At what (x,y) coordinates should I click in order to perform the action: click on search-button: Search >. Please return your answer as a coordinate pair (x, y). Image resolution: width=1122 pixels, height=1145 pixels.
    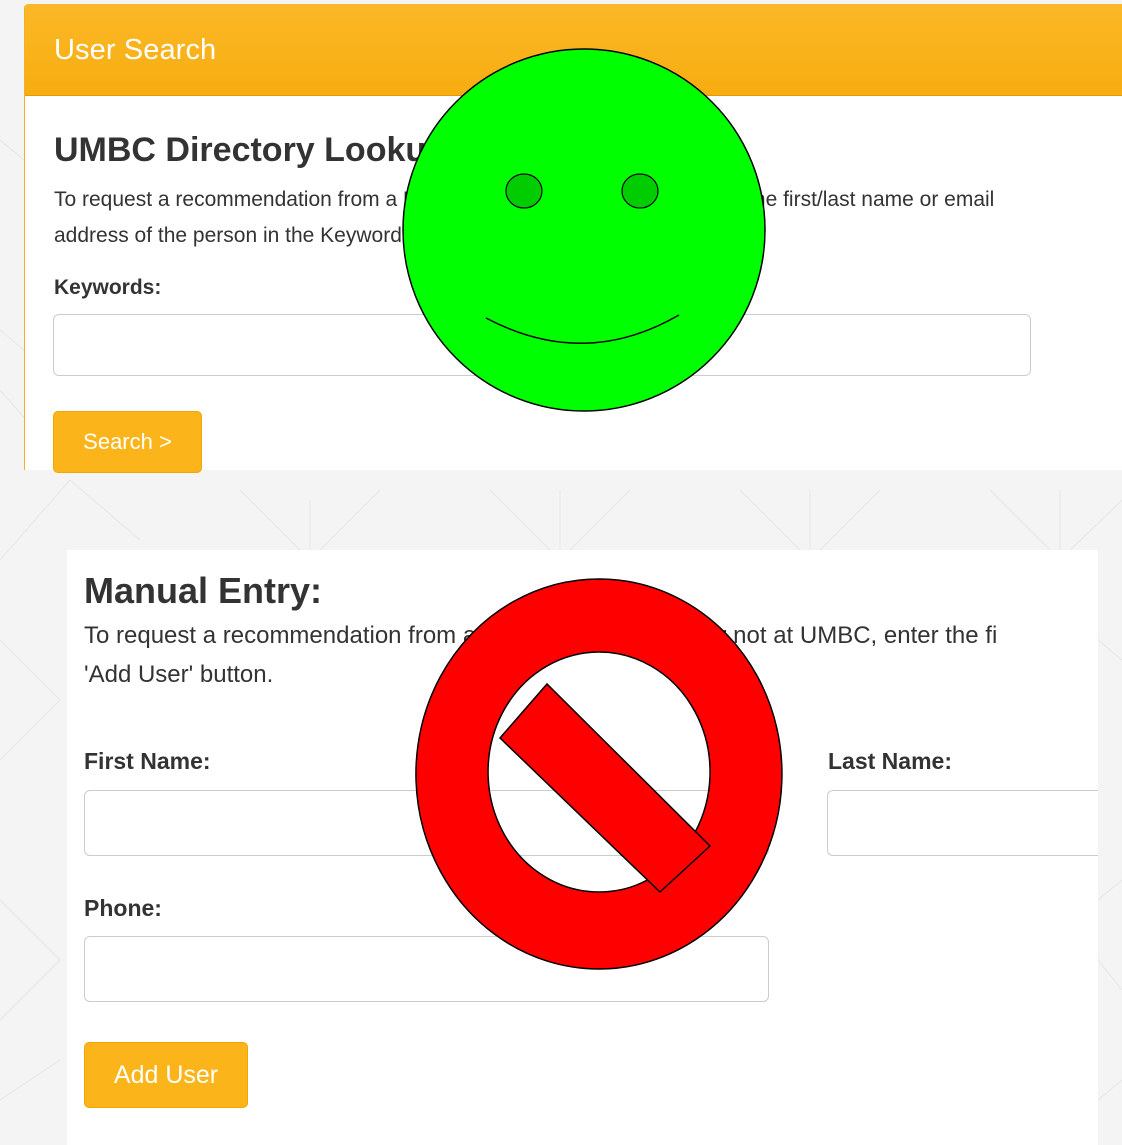
    Looking at the image, I should click on (127, 442).